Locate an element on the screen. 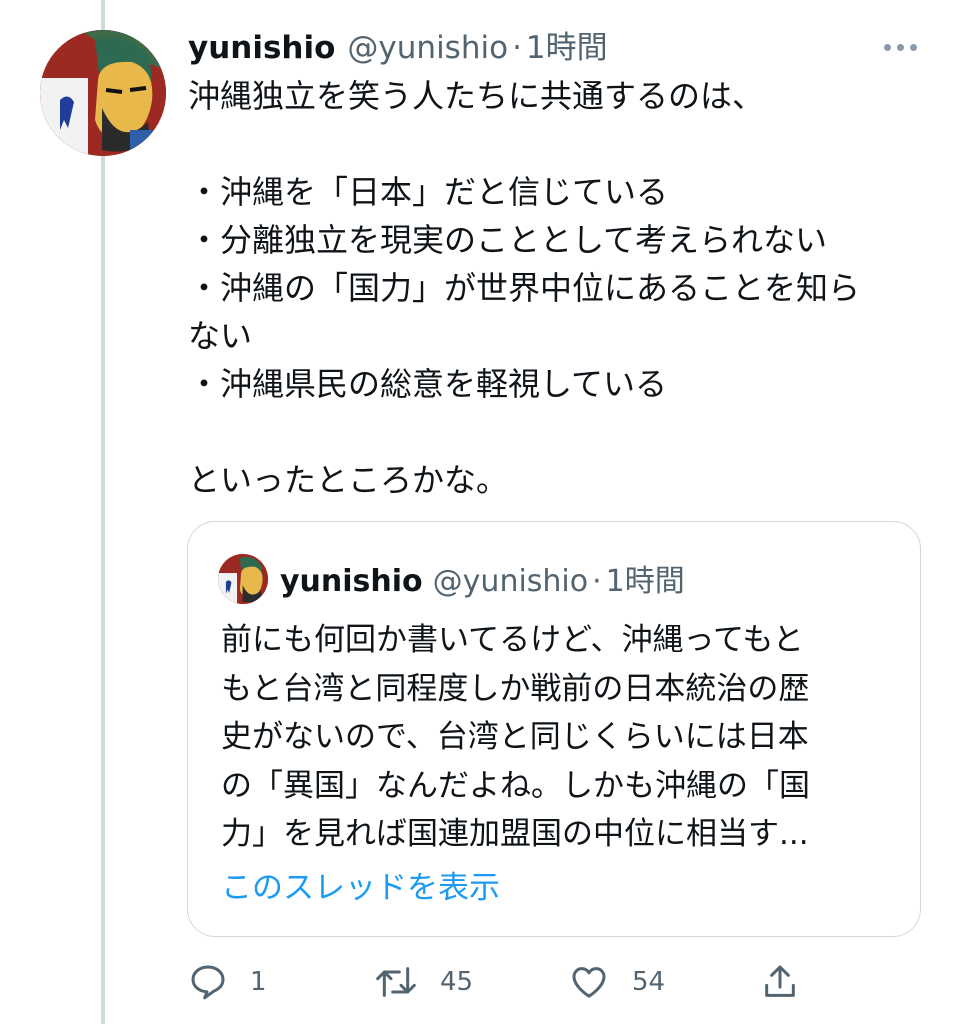 The height and width of the screenshot is (1024, 962). share-icon is located at coordinates (780, 981).